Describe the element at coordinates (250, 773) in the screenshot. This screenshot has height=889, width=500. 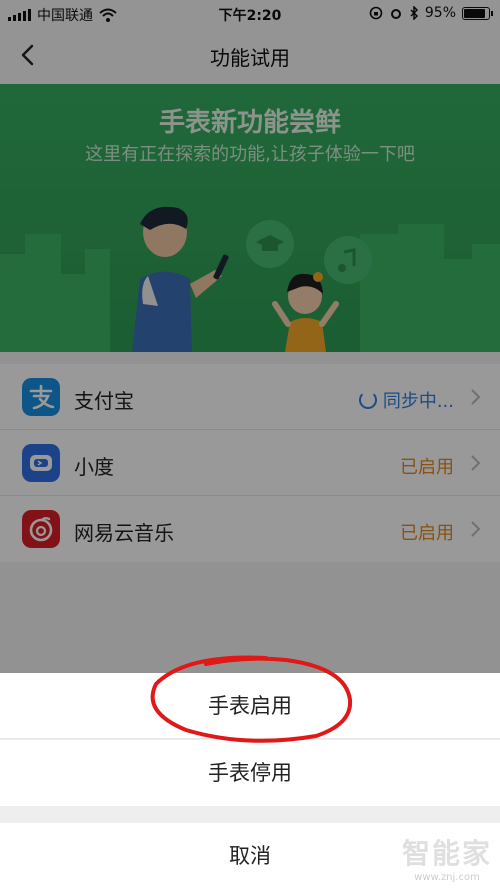
I see `disable-on-watch-button: 手表停用` at that location.